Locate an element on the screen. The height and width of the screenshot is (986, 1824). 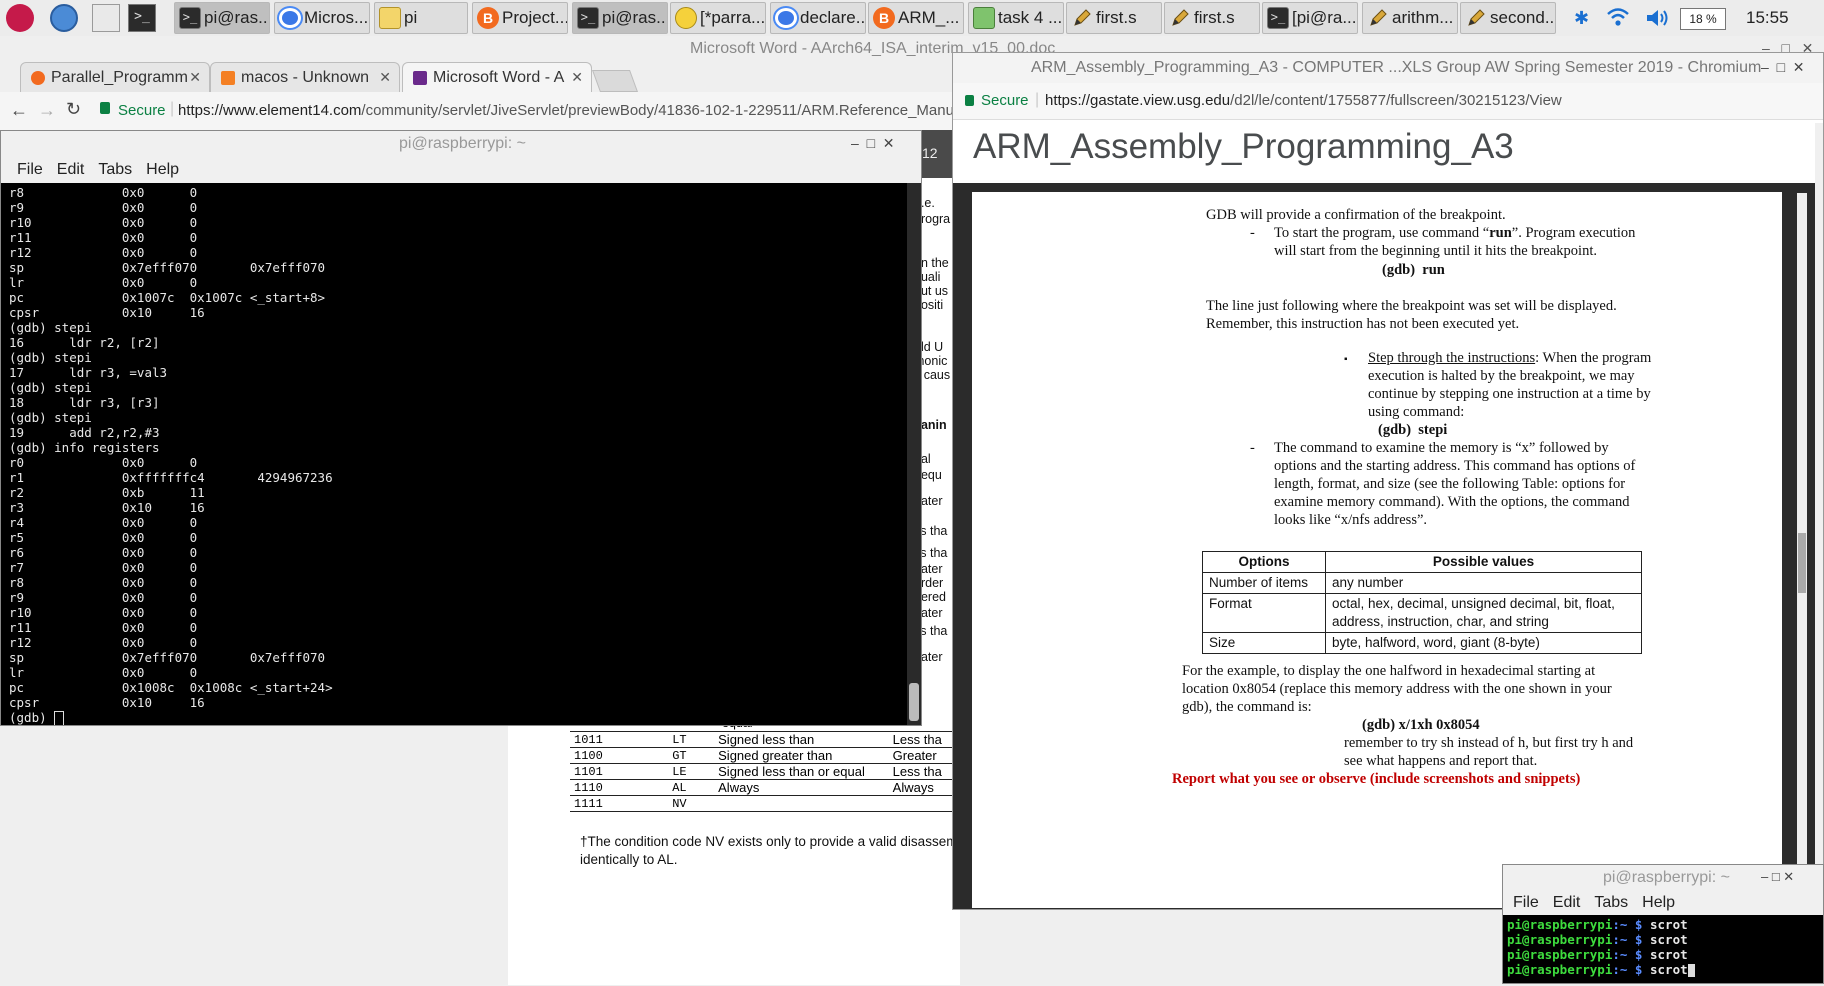
terminal-title: pi@raspberrypi: ~ is located at coordinates (462, 143).